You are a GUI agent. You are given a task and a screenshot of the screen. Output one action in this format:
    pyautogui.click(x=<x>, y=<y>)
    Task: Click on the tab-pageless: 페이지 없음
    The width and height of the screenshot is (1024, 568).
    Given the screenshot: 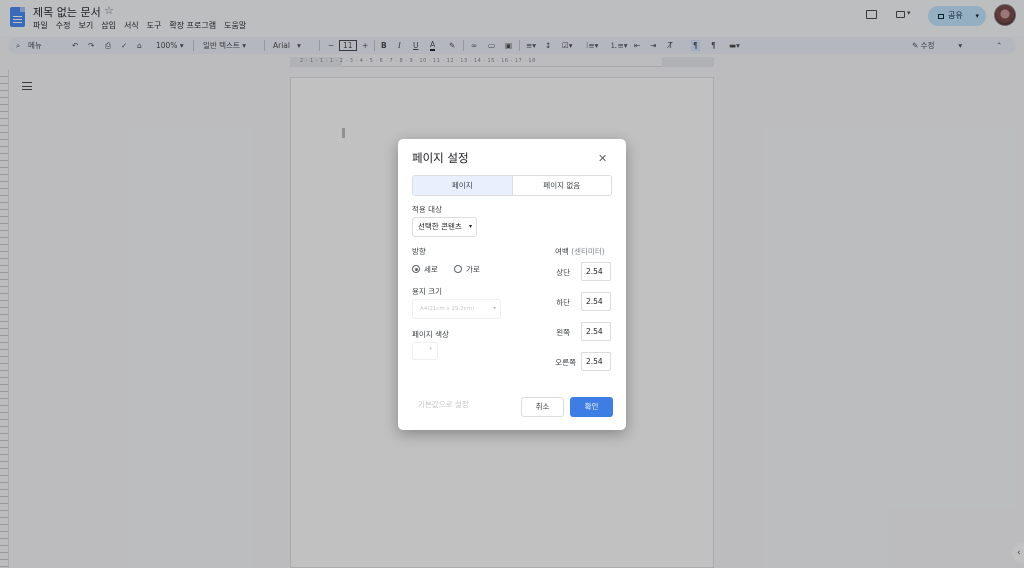 What is the action you would take?
    pyautogui.click(x=562, y=185)
    